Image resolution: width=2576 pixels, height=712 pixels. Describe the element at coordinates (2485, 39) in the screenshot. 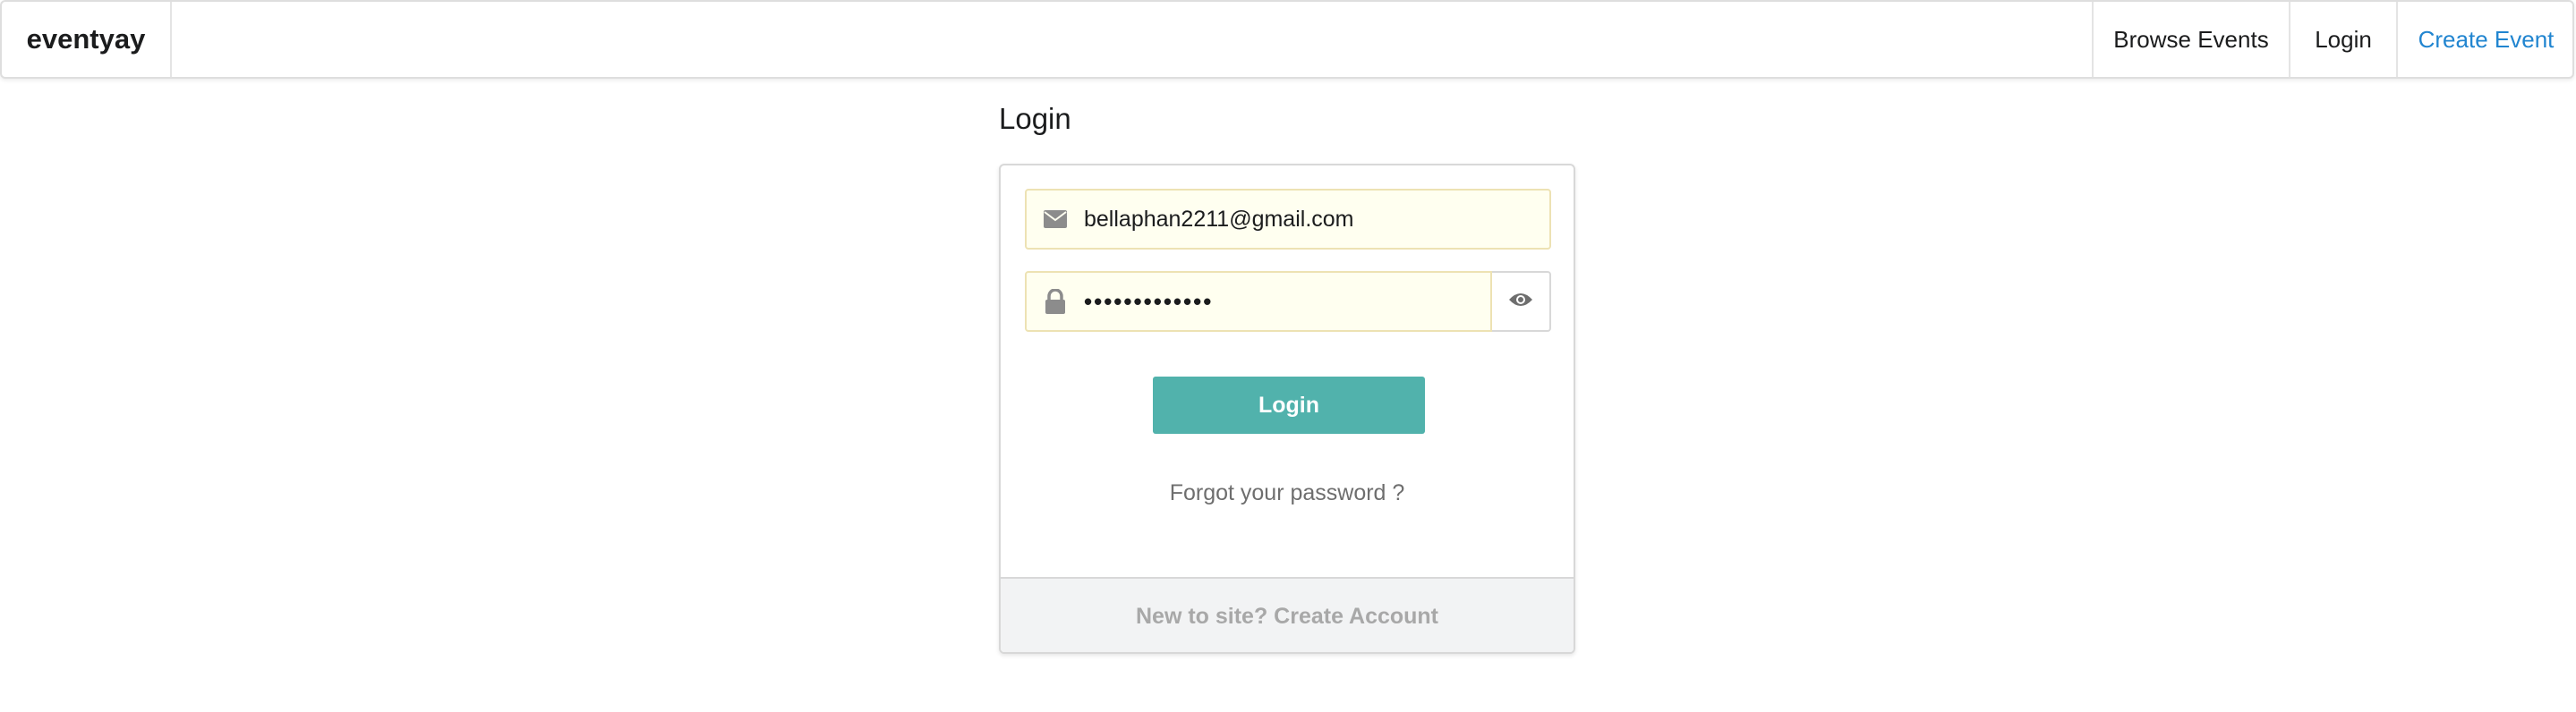

I see `nav-create-event: Create Event` at that location.